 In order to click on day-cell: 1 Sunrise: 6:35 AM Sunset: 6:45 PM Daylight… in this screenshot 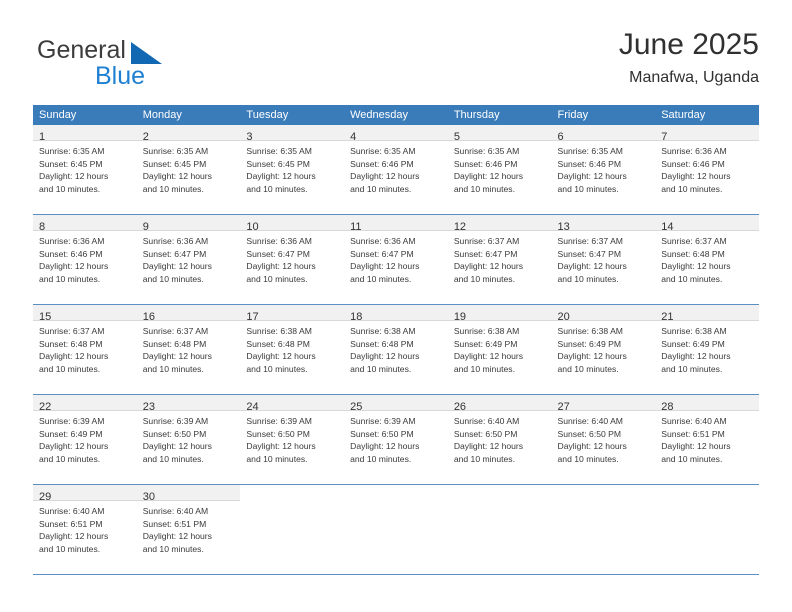, I will do `click(85, 170)`.